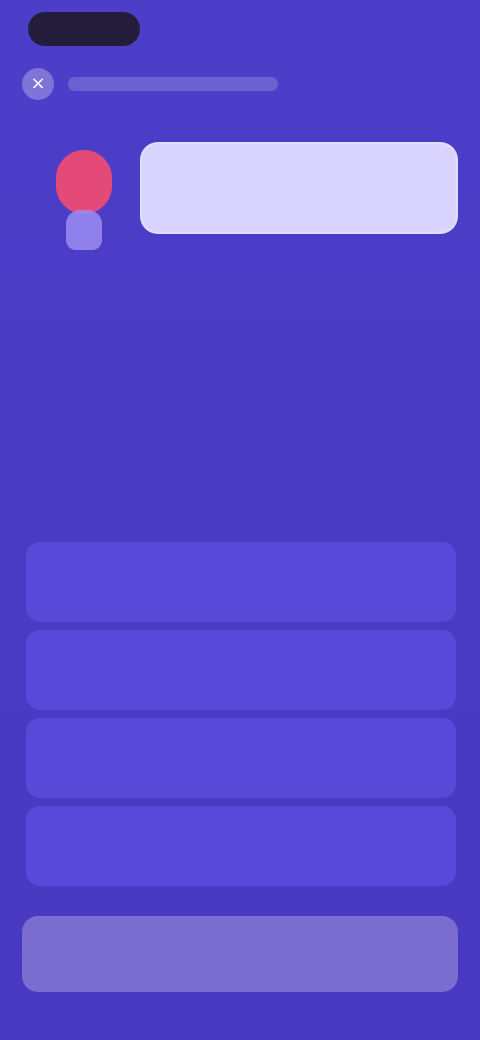  I want to click on check-button, so click(240, 954).